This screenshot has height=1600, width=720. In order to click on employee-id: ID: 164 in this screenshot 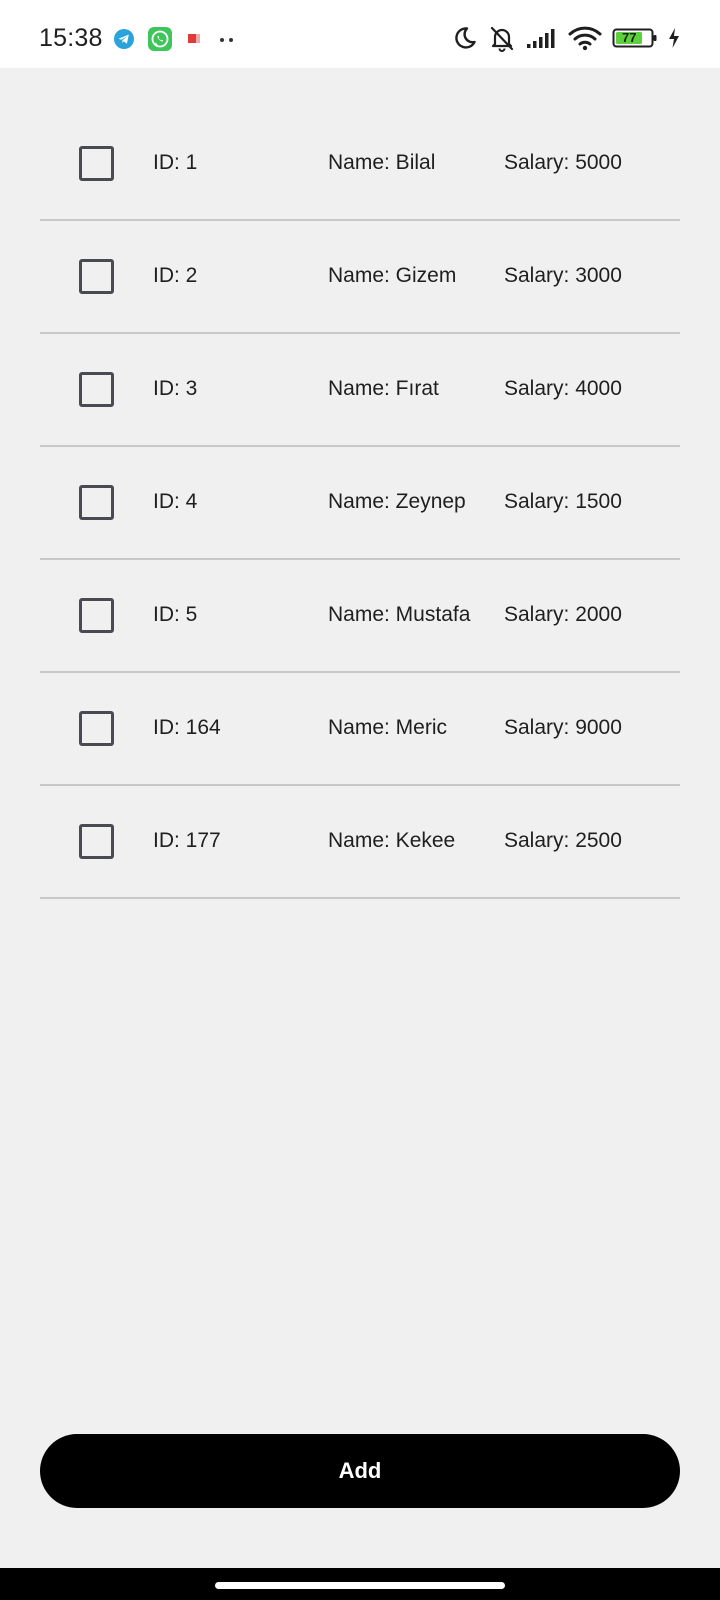, I will do `click(187, 727)`.